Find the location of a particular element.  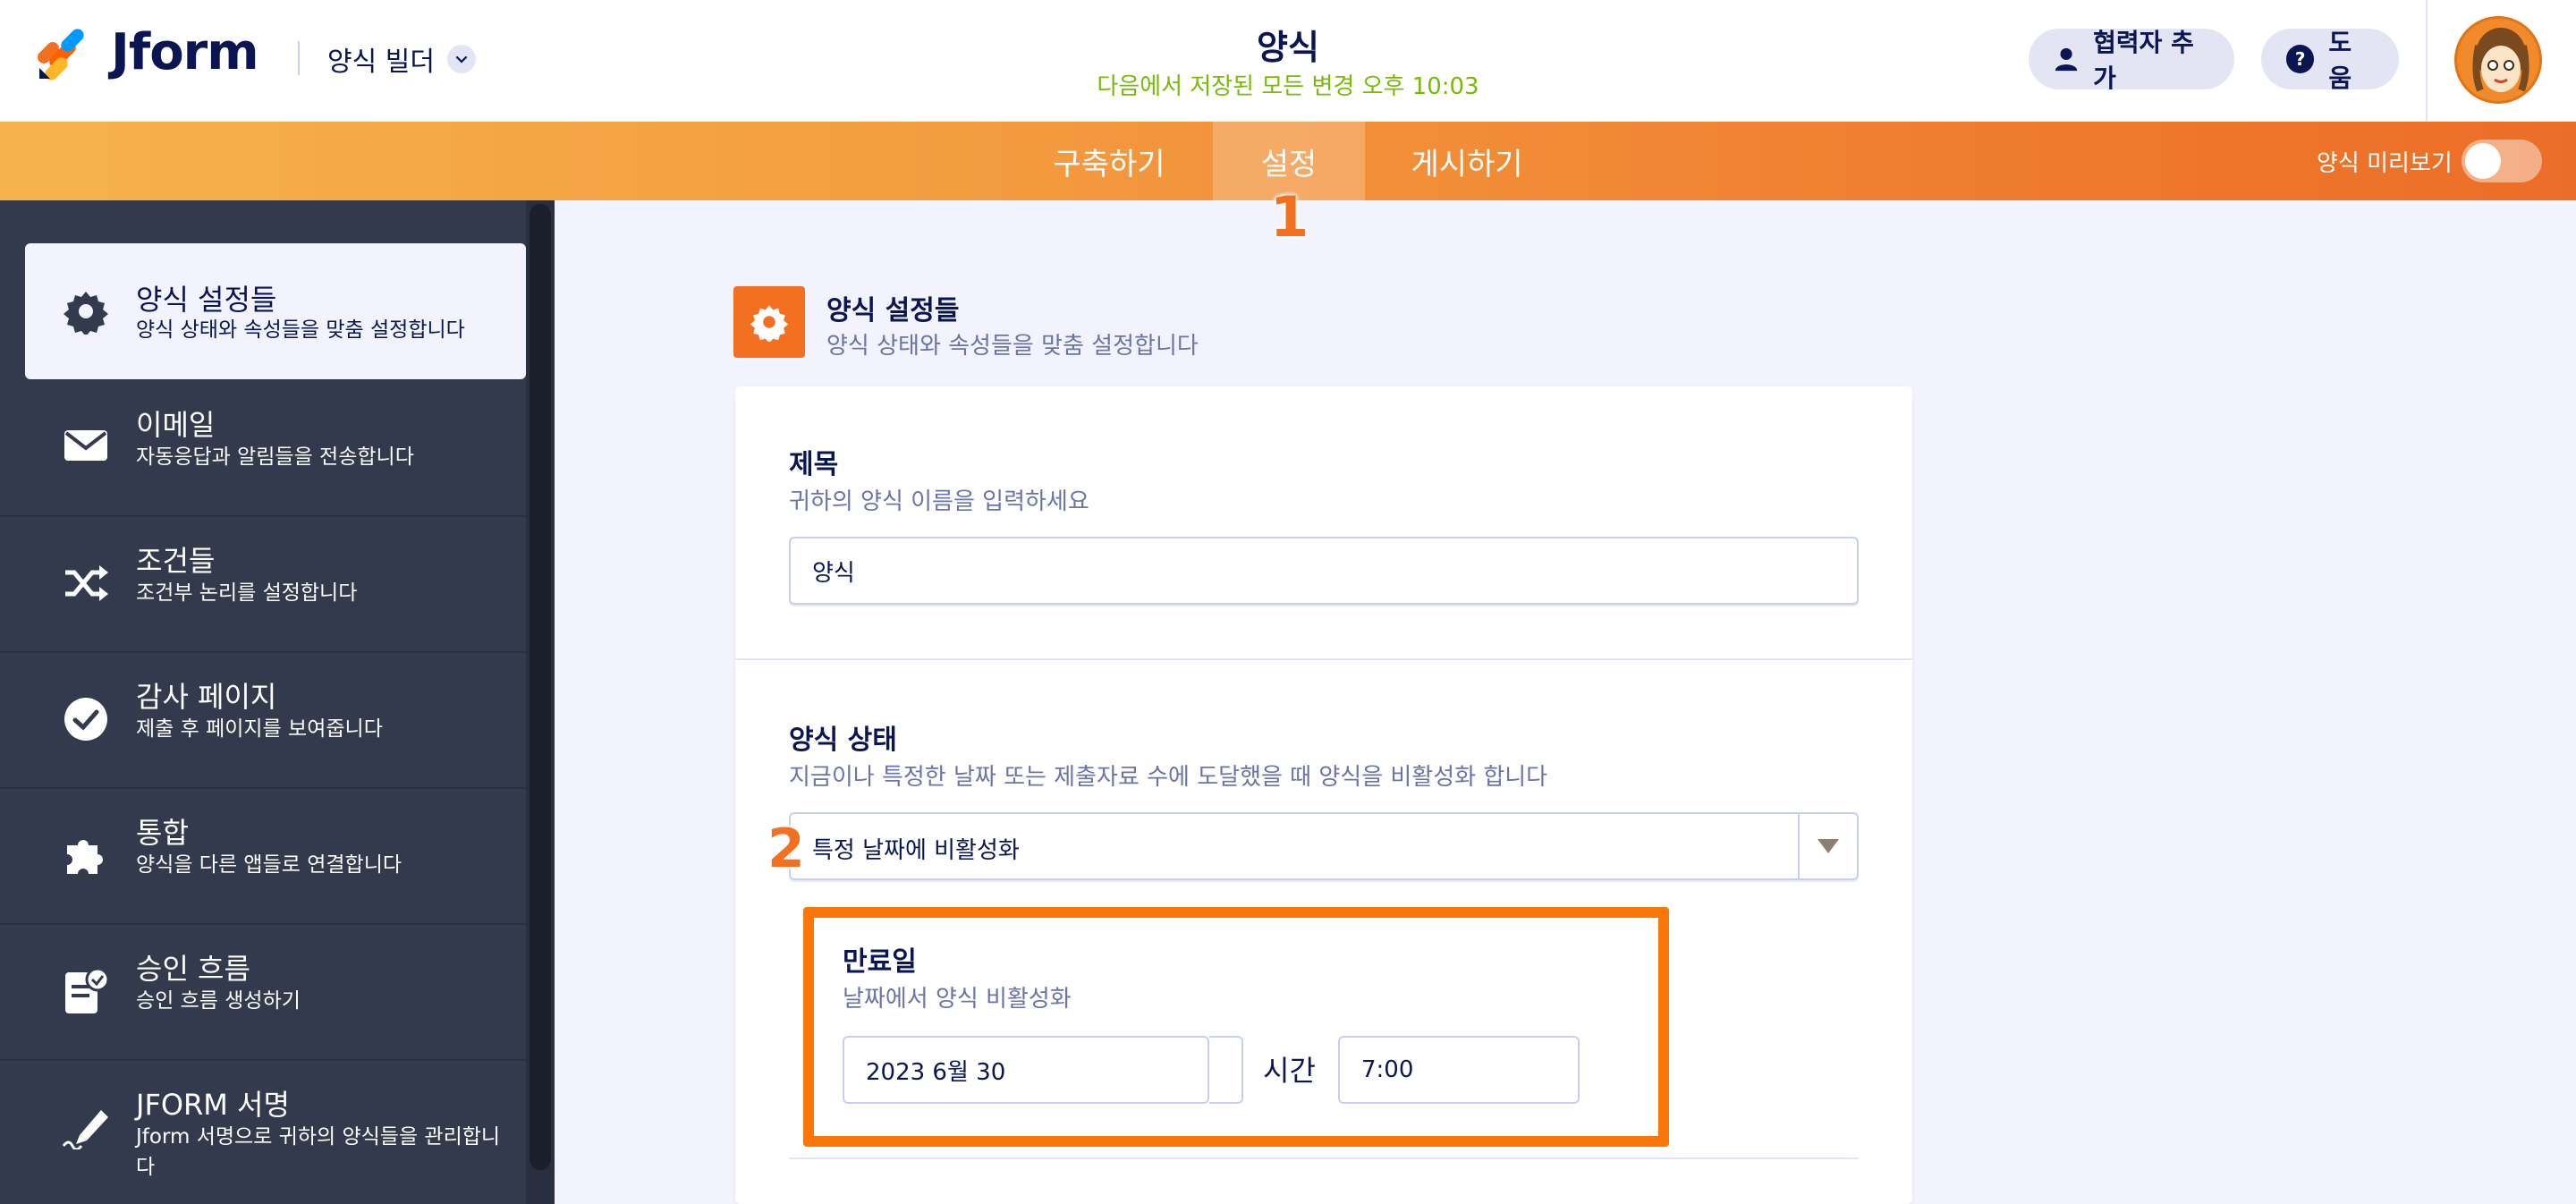

sidebar-item-email: 이메일 자동응답과 알림들을 전송합니다 is located at coordinates (263, 450).